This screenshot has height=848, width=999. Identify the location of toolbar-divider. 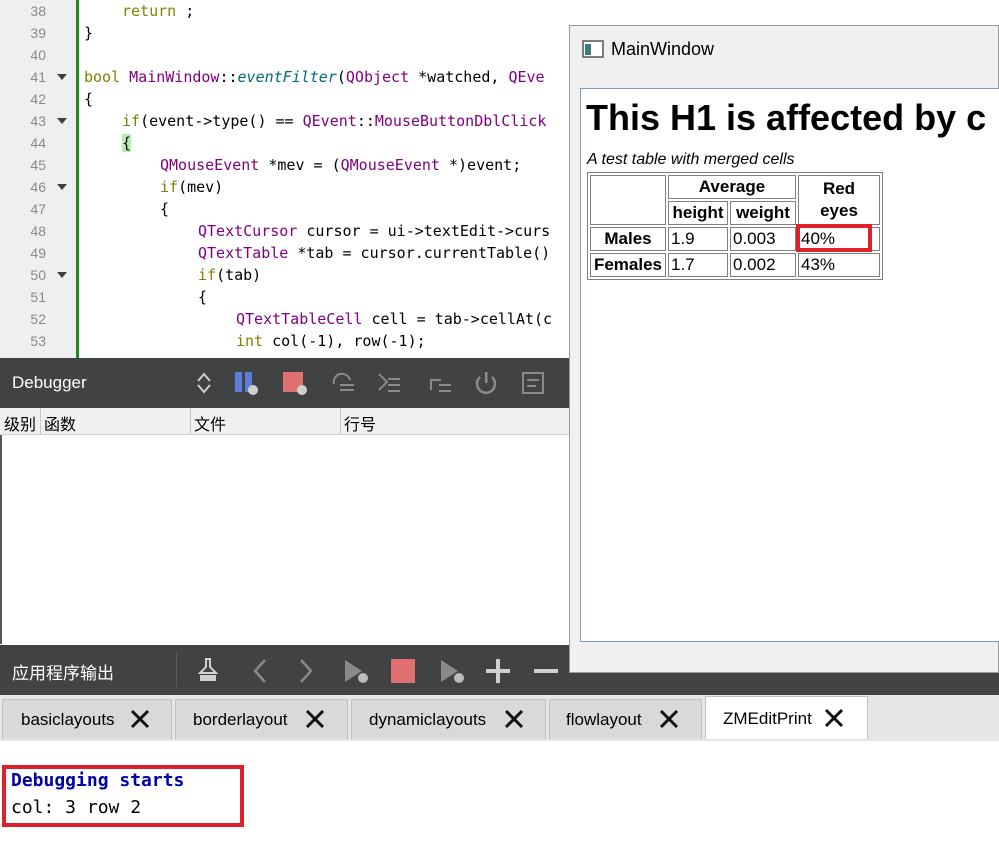
(176, 670).